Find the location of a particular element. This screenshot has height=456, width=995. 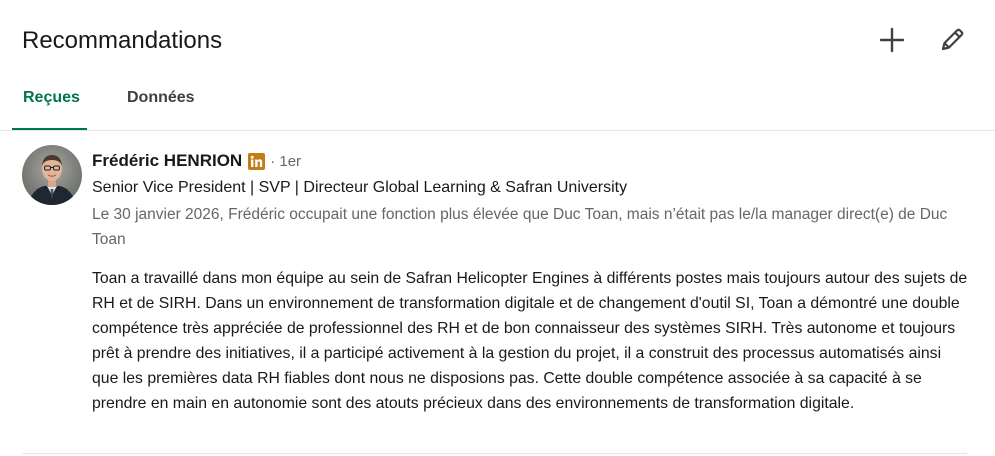

avatar-image is located at coordinates (52, 175).